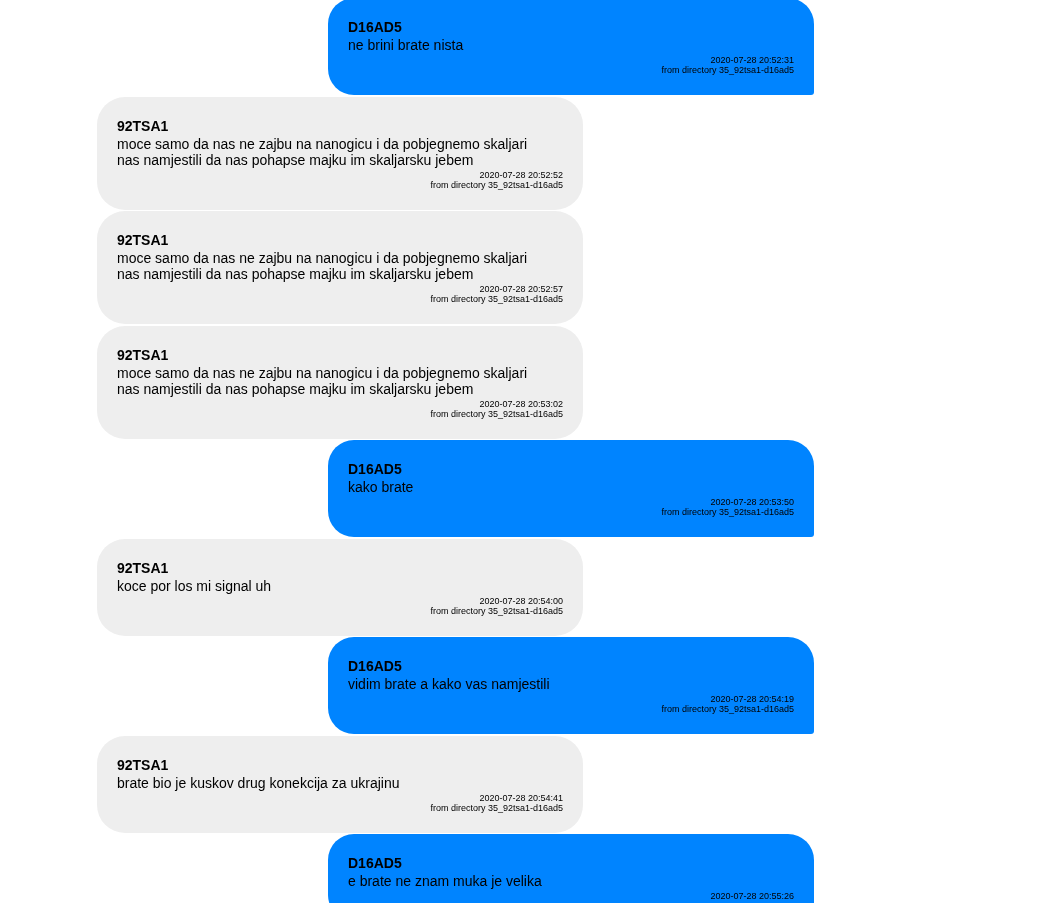  Describe the element at coordinates (521, 174) in the screenshot. I see `timestamp: 2020-07-28 20:52:52` at that location.